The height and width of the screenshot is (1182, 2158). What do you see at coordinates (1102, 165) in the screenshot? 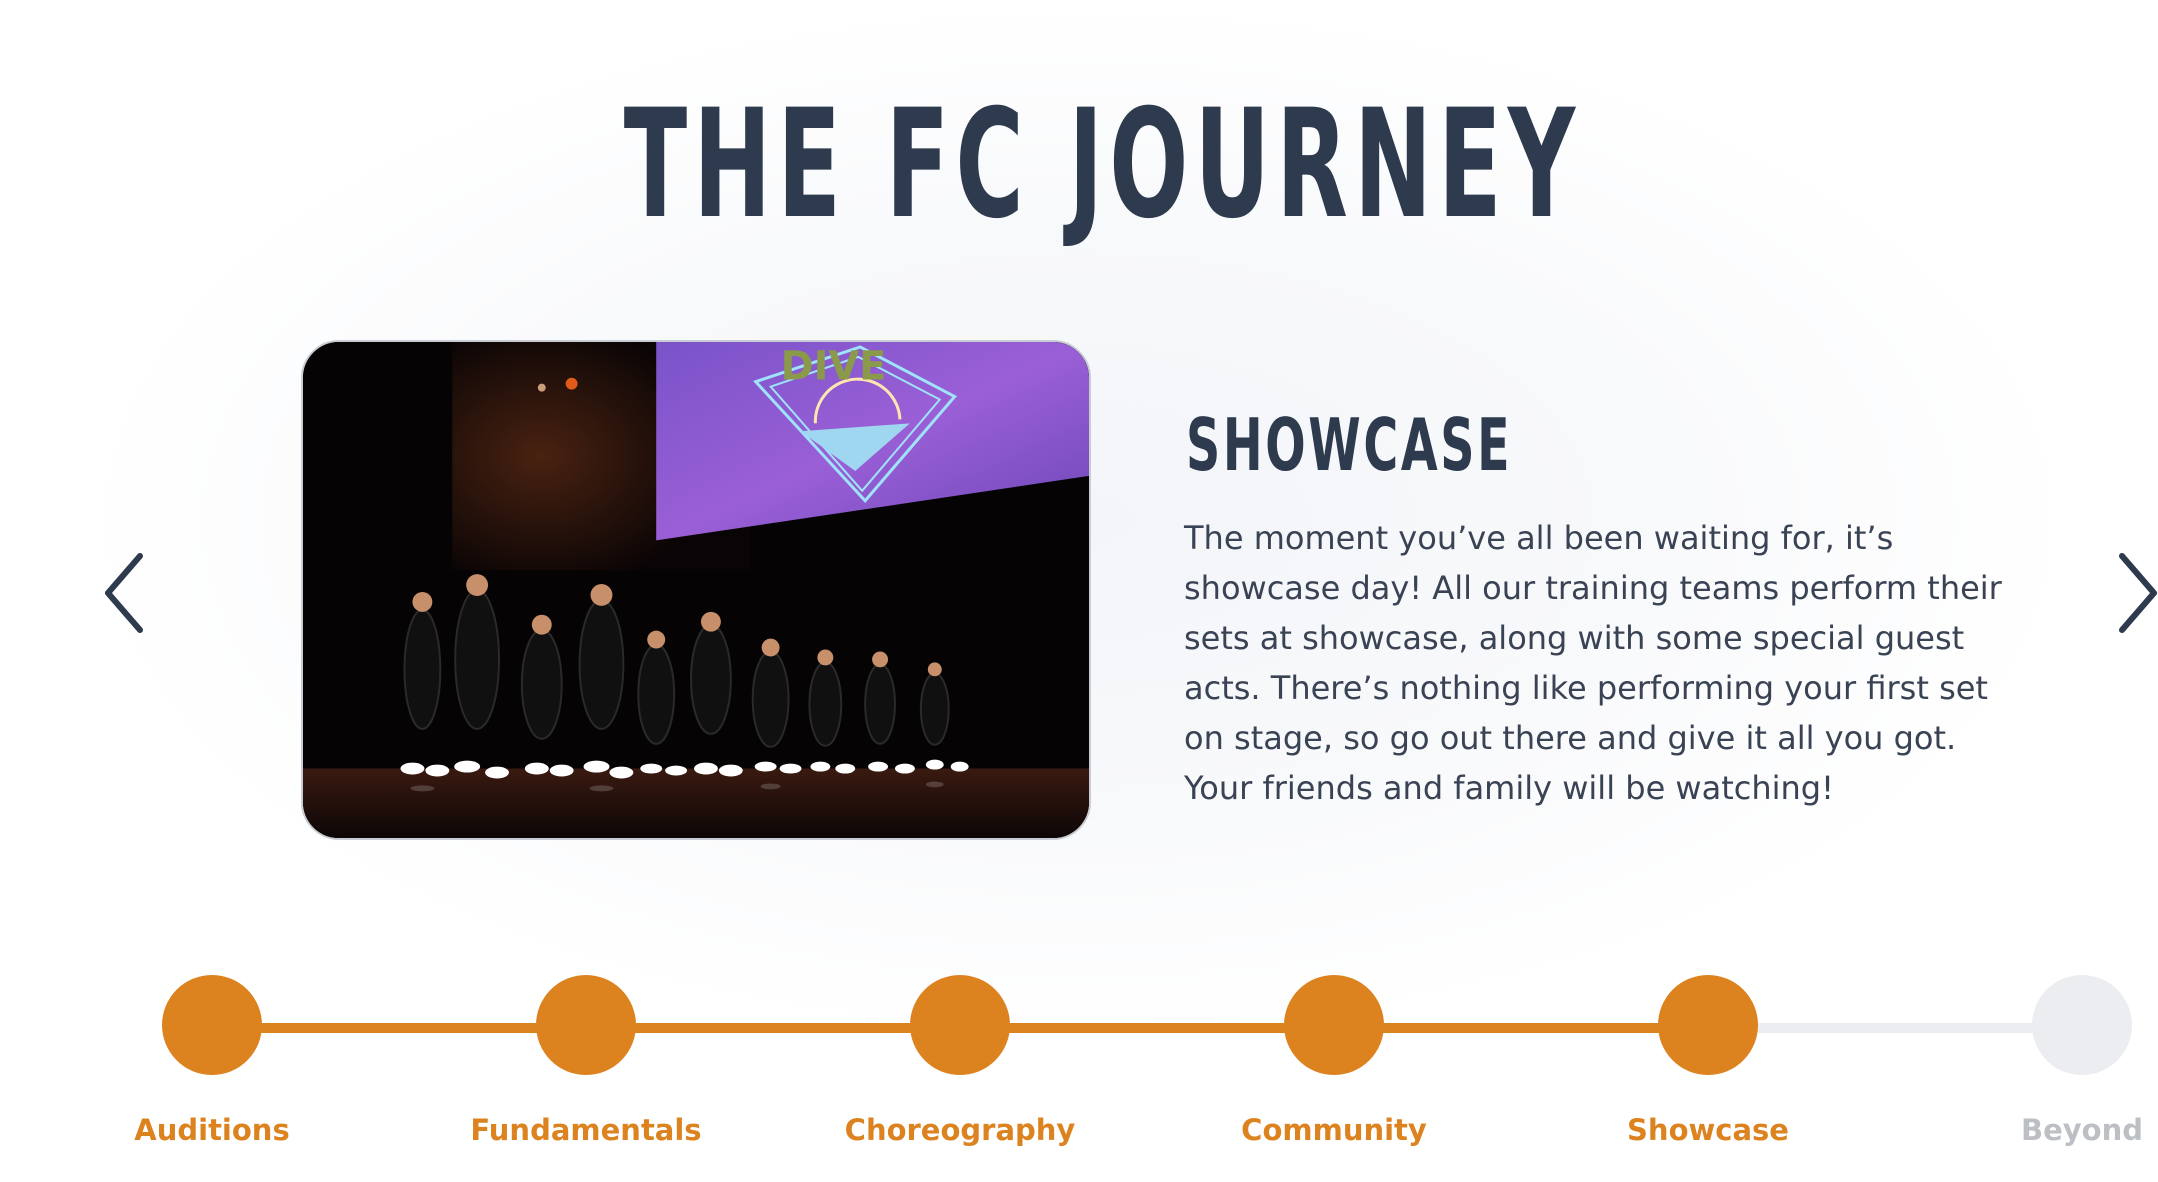
I see `page-title: THE FC JOURNEY` at bounding box center [1102, 165].